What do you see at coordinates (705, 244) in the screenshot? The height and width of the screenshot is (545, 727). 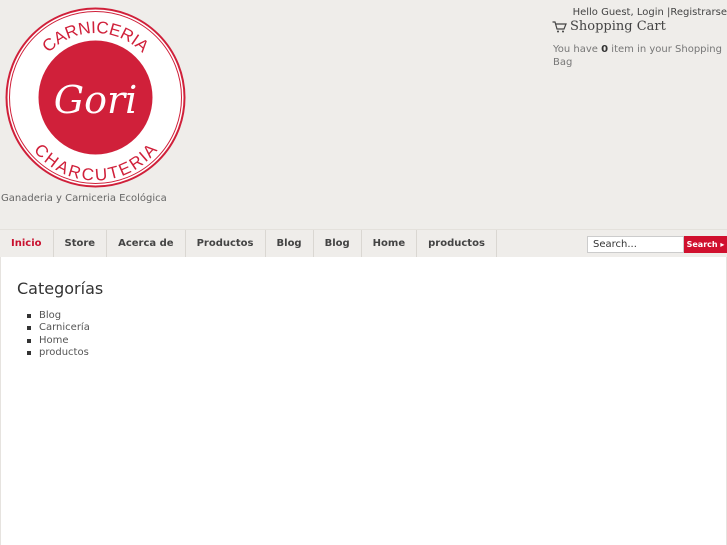 I see `search-button: Search ▸` at bounding box center [705, 244].